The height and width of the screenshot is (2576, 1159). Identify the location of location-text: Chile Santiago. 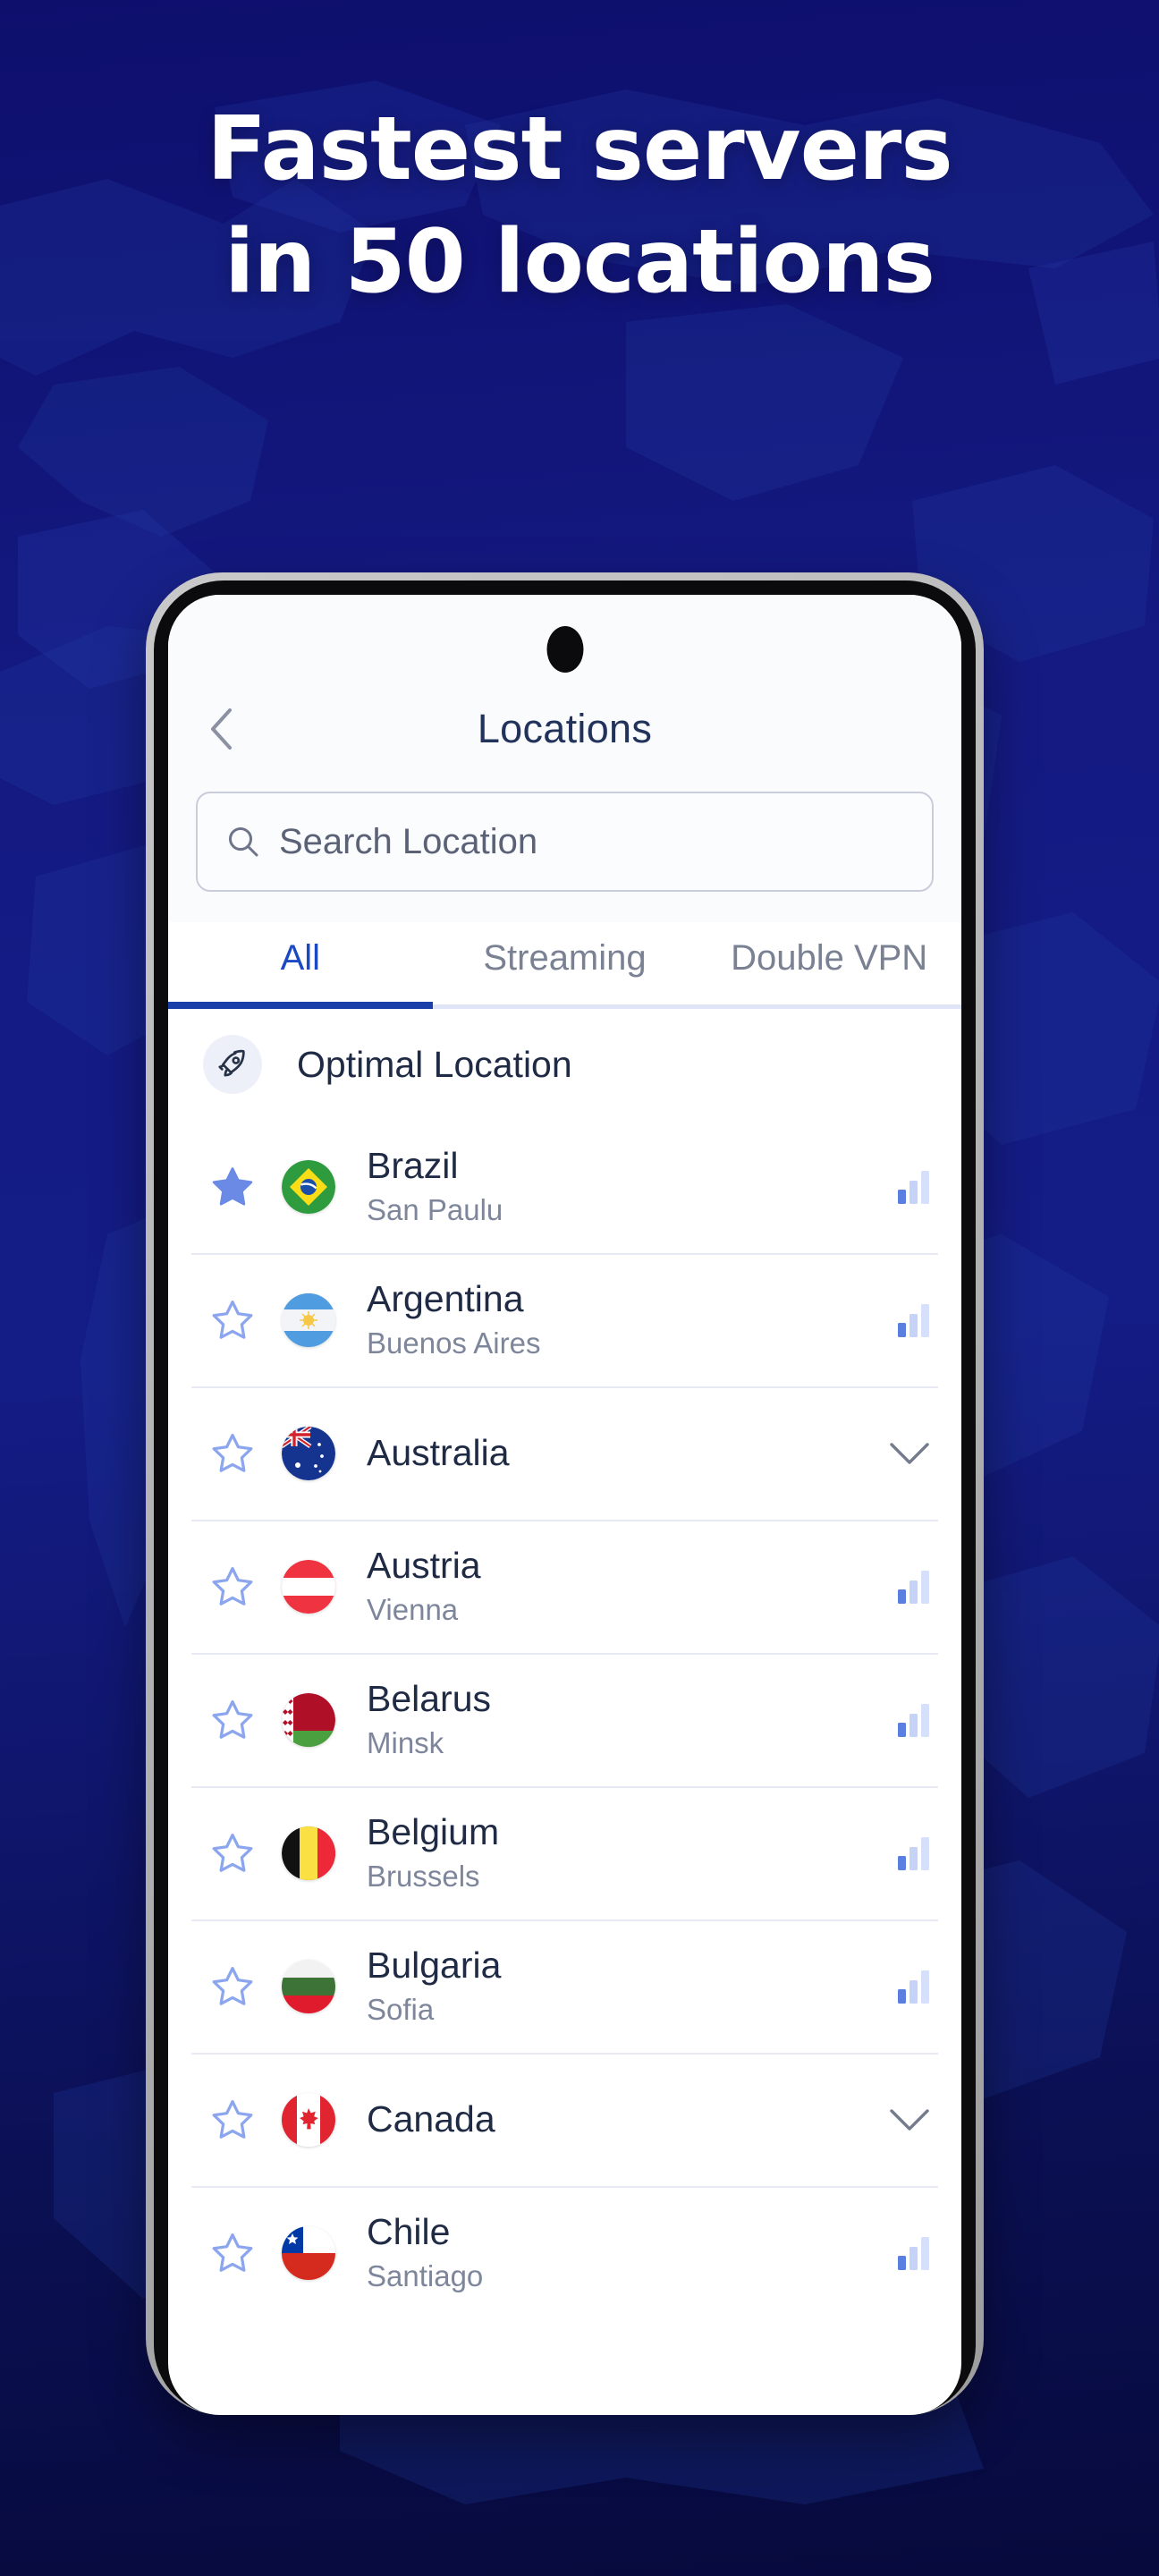
(603, 2252).